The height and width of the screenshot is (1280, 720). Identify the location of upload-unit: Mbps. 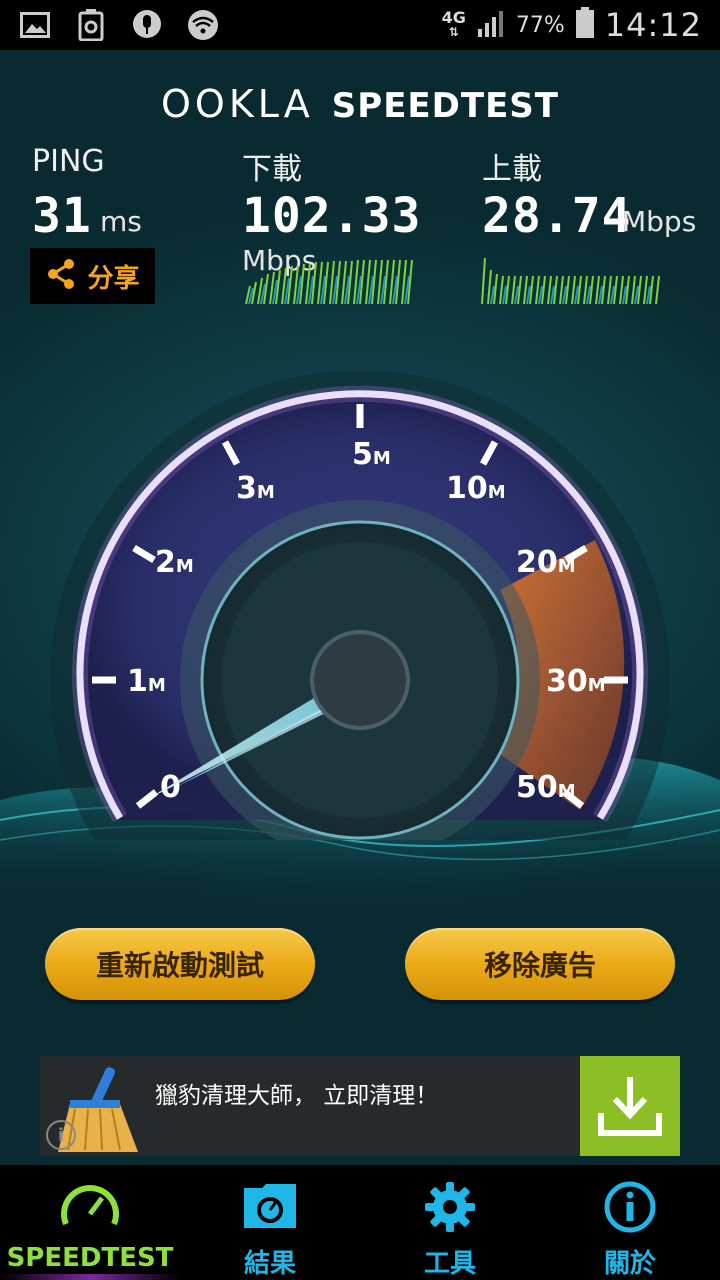
(659, 221).